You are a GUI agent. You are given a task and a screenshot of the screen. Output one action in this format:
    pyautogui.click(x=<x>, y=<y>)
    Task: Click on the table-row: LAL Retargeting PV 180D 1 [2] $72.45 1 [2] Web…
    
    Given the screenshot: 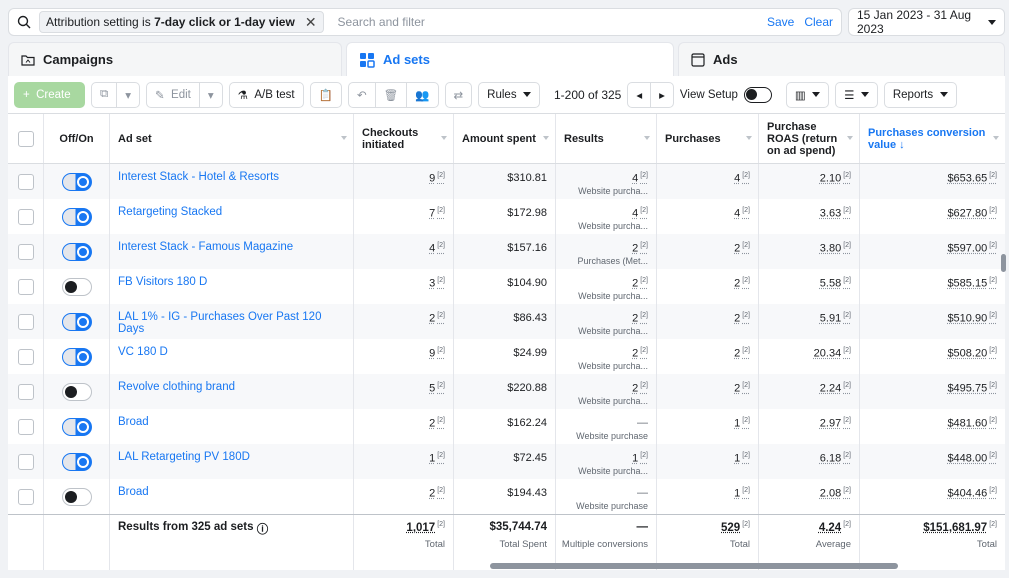 What is the action you would take?
    pyautogui.click(x=506, y=461)
    